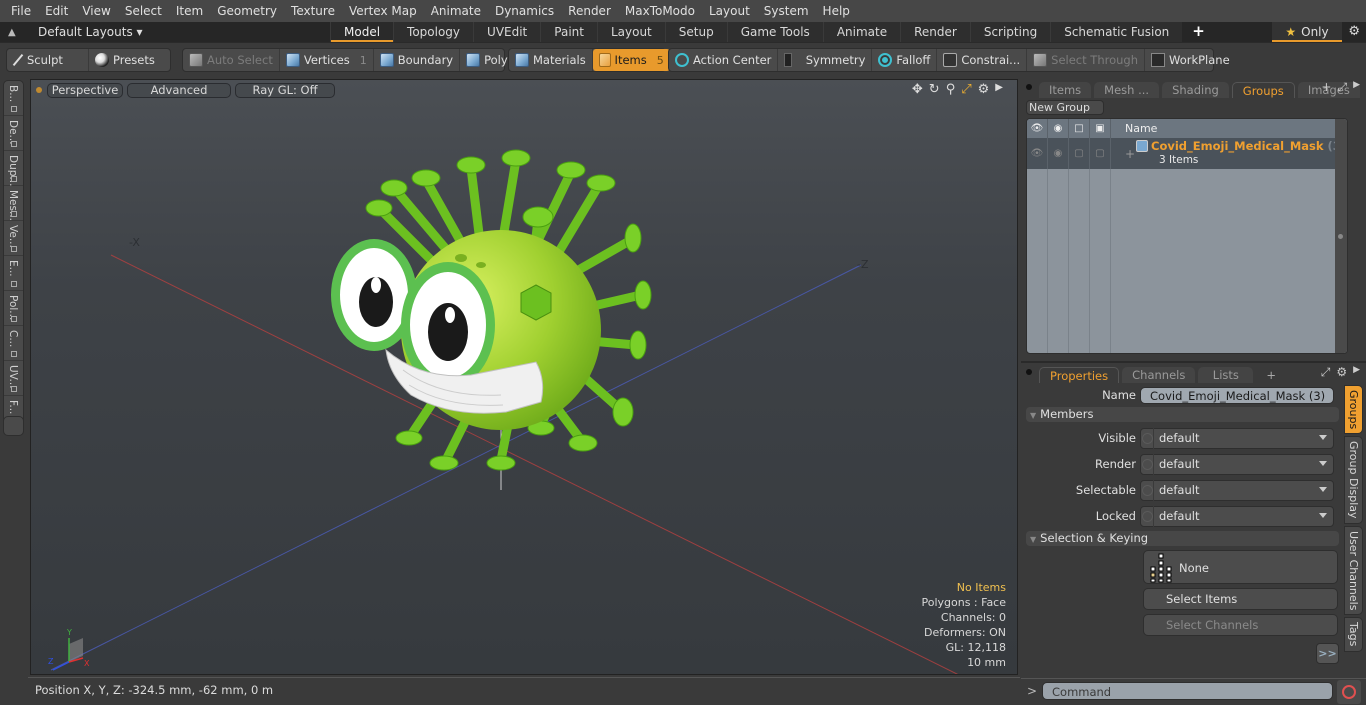 The width and height of the screenshot is (1366, 705). What do you see at coordinates (1130, 154) in the screenshot?
I see `expand-icon: +` at bounding box center [1130, 154].